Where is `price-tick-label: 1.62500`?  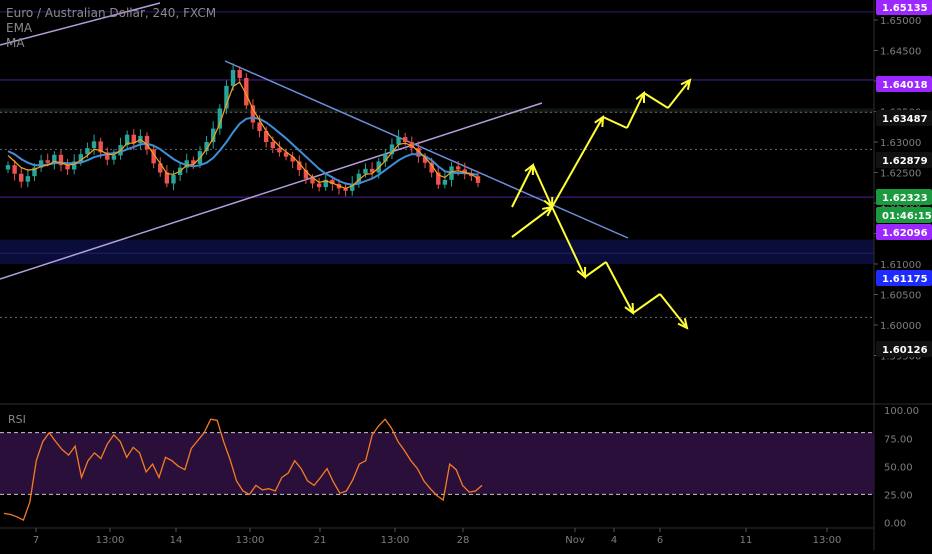 price-tick-label: 1.62500 is located at coordinates (900, 174).